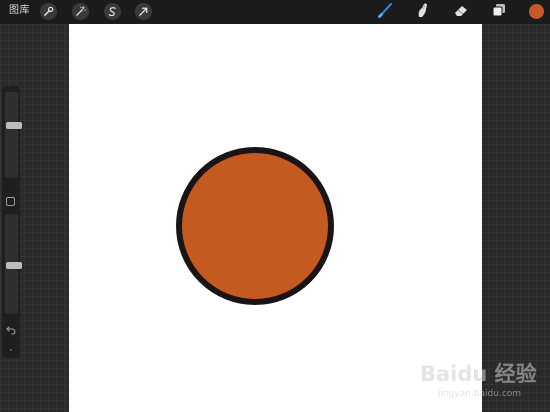 This screenshot has height=412, width=550. Describe the element at coordinates (14, 125) in the screenshot. I see `brush-size-handle` at that location.